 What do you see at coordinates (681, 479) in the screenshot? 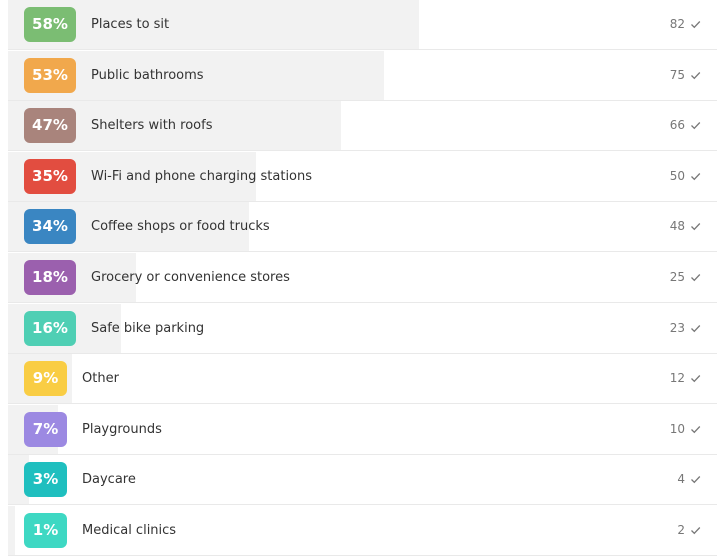
I see `vote-count: 4` at bounding box center [681, 479].